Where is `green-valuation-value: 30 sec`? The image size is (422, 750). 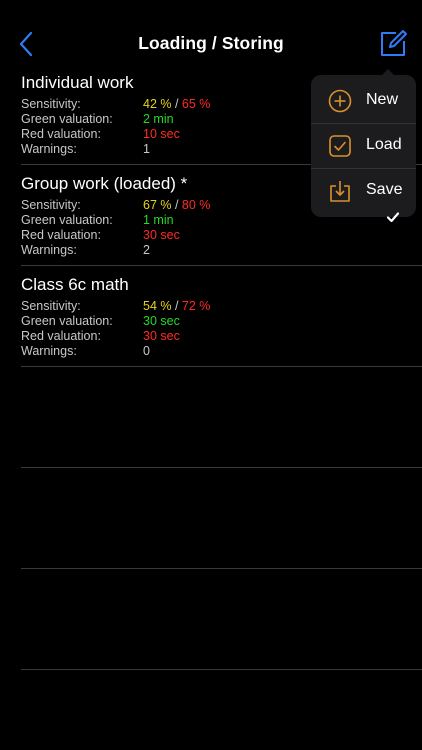
green-valuation-value: 30 sec is located at coordinates (161, 321).